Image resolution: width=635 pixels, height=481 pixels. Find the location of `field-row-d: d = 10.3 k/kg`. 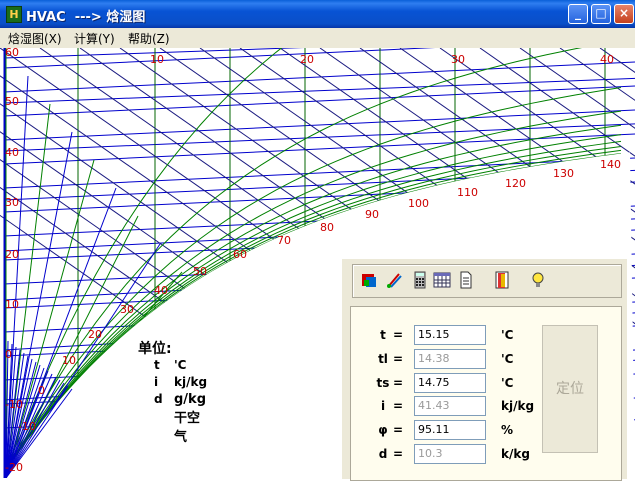

field-row-d: d = 10.3 k/kg is located at coordinates (446, 454).